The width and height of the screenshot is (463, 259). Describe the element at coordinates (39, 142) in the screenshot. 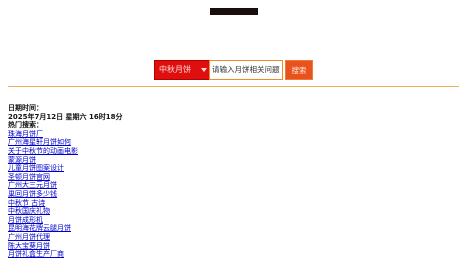

I see `hot-search-link: 广州海星轩月饼如何` at that location.